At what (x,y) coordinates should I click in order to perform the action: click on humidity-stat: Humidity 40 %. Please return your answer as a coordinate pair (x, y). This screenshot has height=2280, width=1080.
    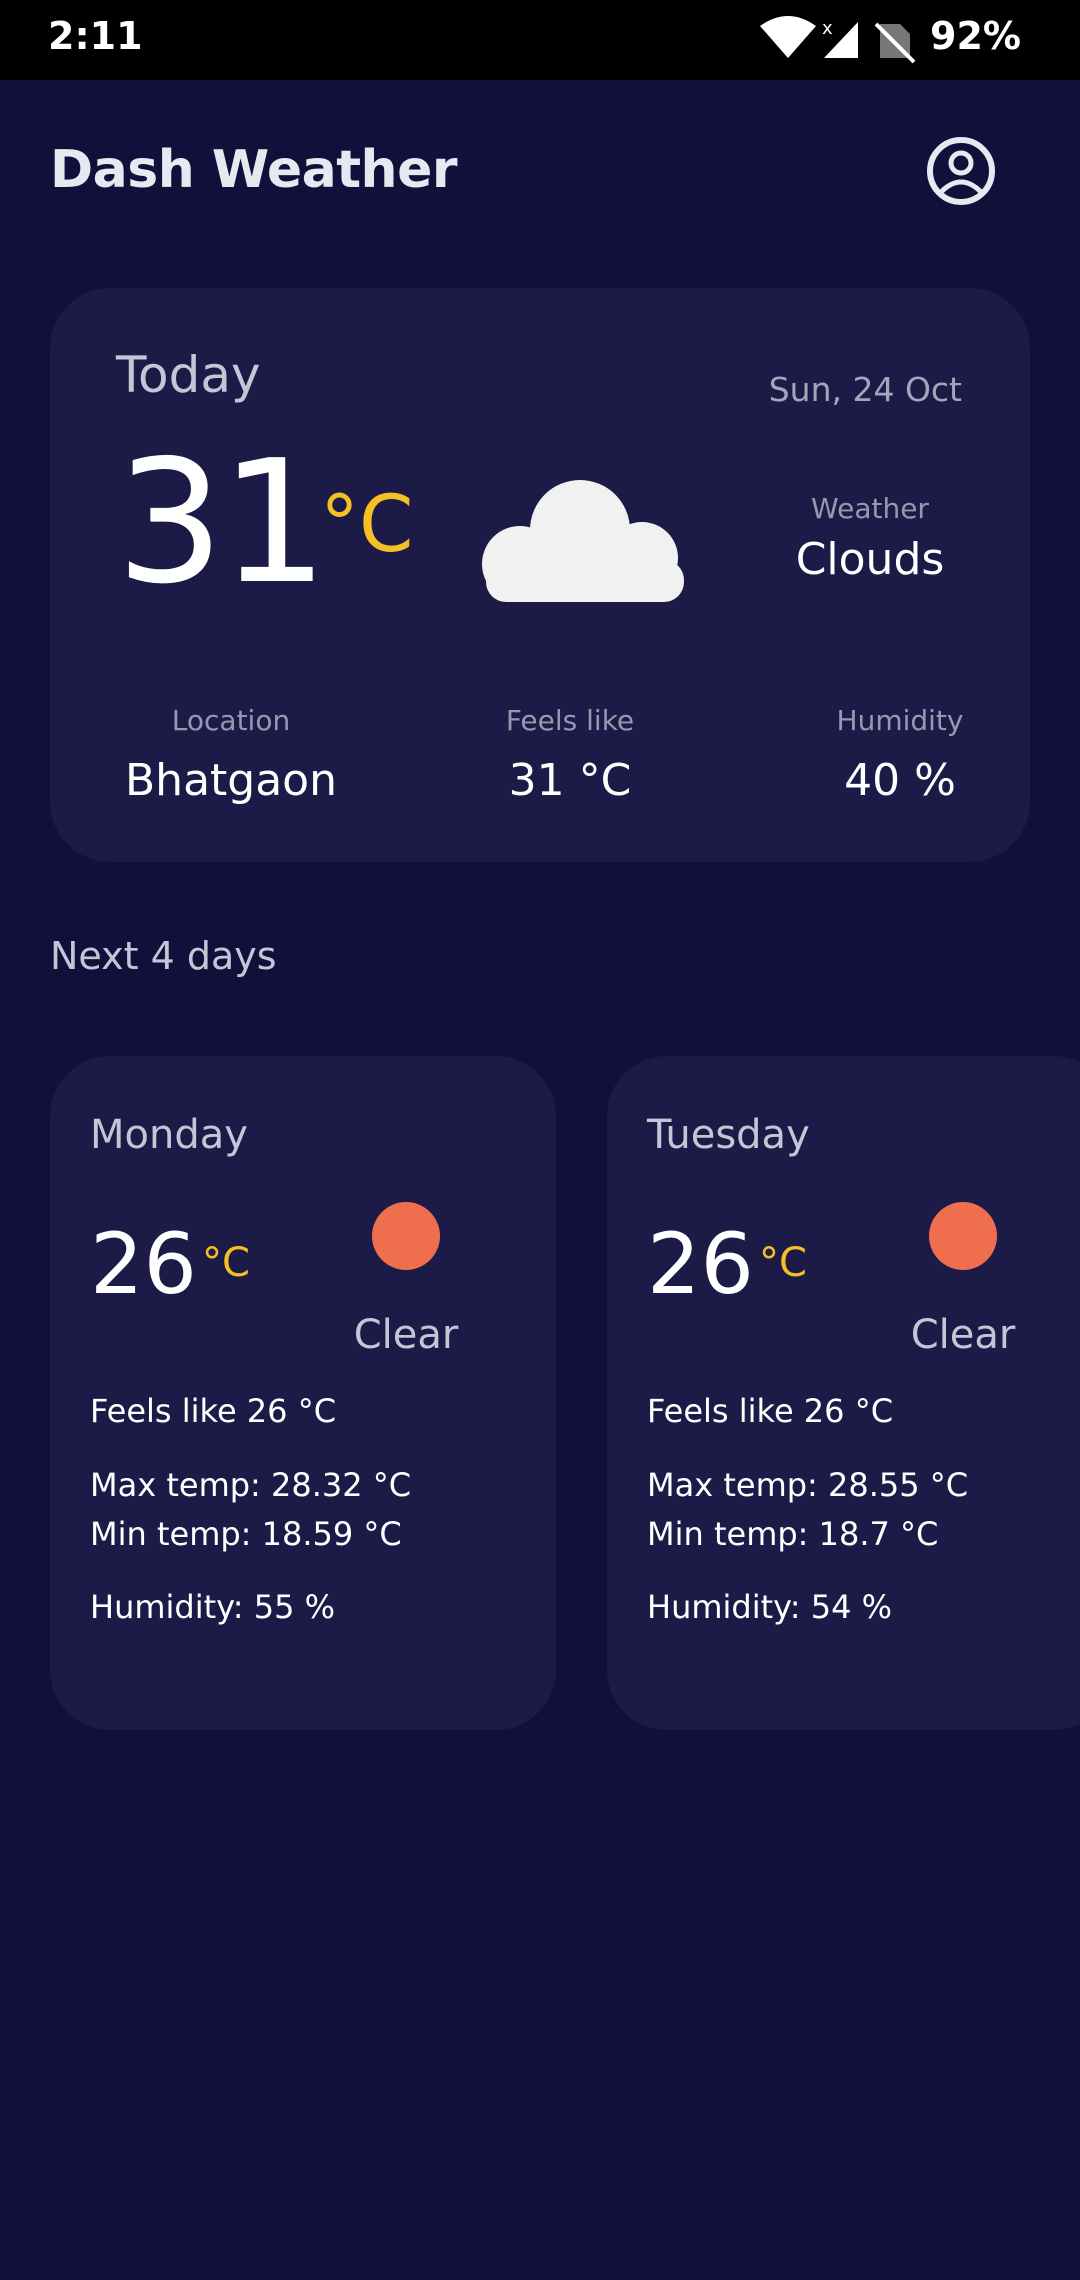
    Looking at the image, I should click on (900, 755).